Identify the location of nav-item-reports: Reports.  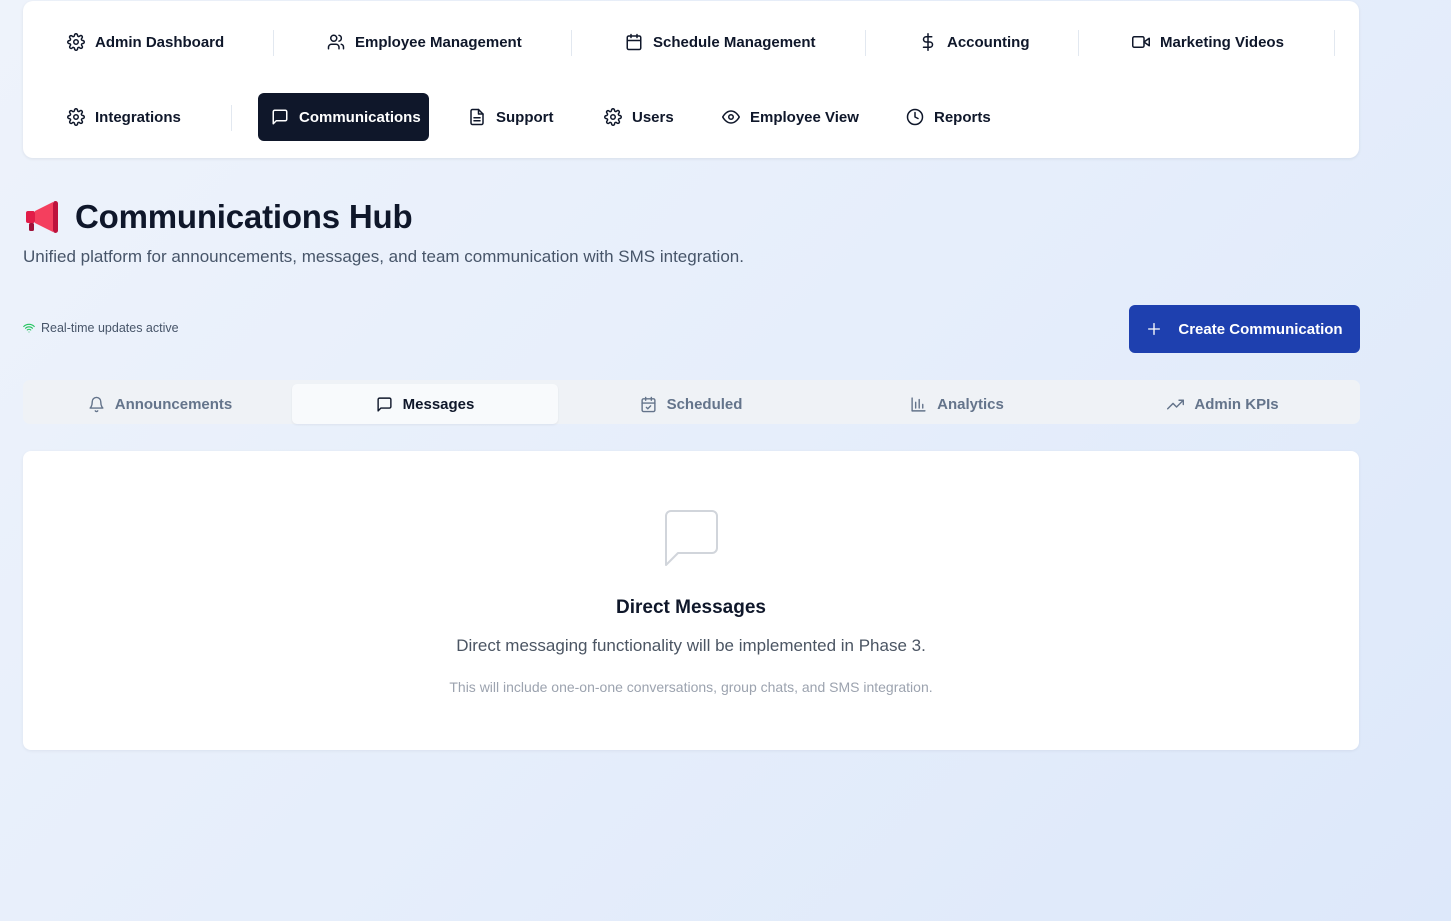
(948, 117).